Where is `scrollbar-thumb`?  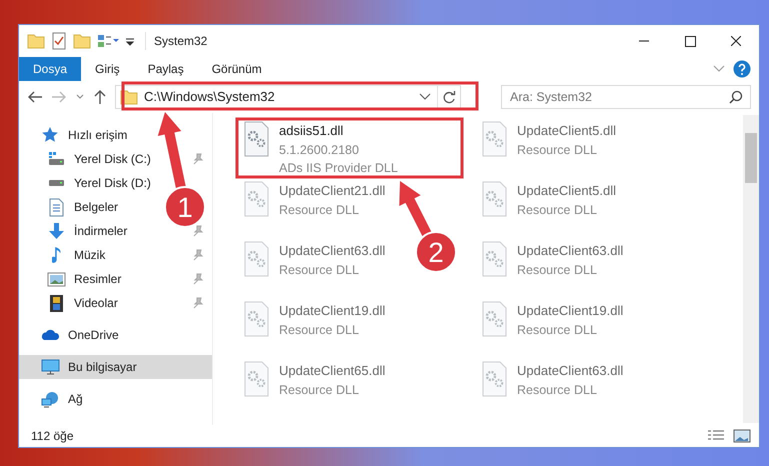
scrollbar-thumb is located at coordinates (751, 158).